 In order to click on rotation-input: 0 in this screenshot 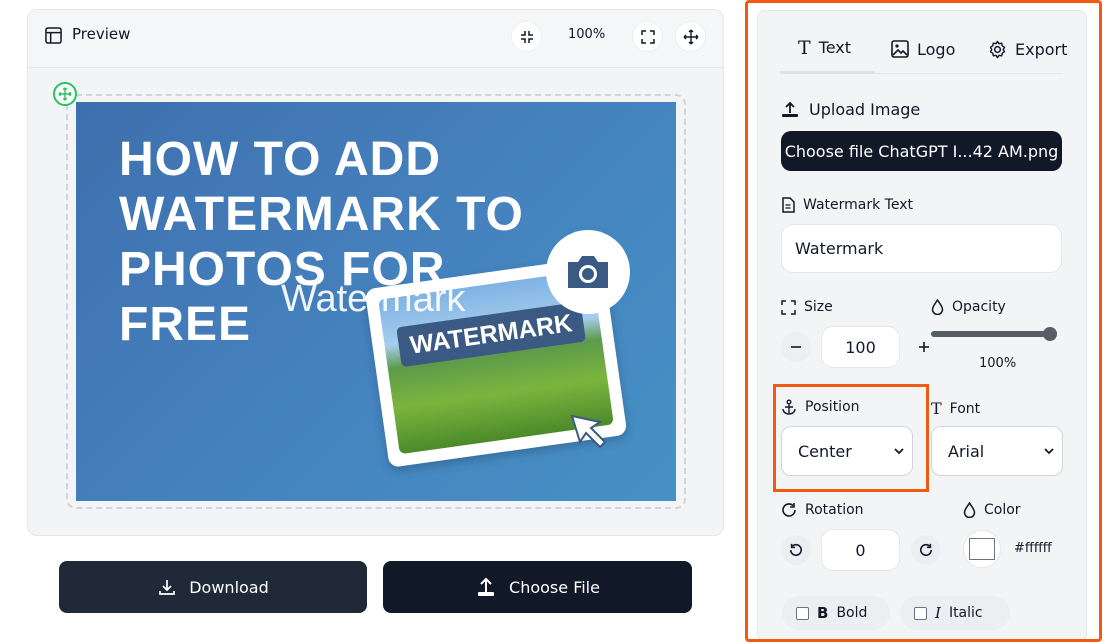, I will do `click(860, 550)`.